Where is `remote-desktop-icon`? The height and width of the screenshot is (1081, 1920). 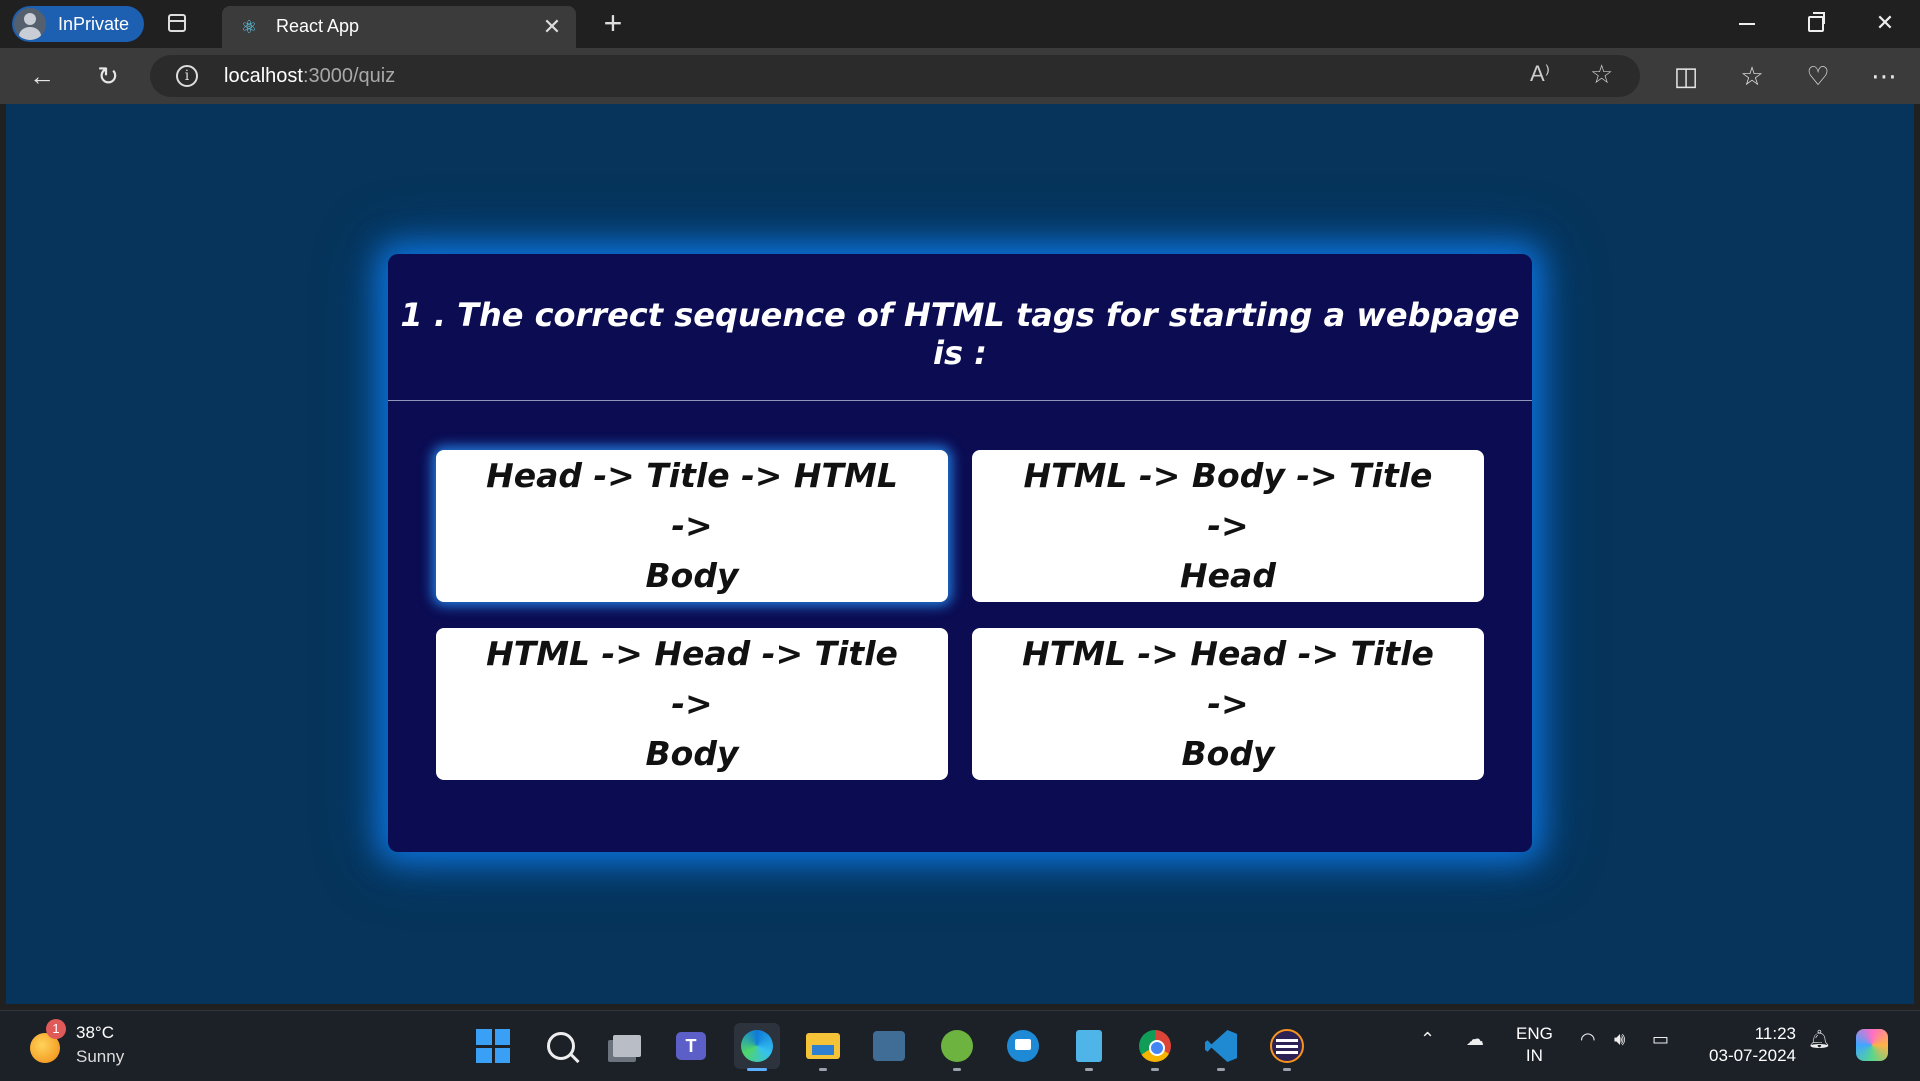 remote-desktop-icon is located at coordinates (1023, 1046).